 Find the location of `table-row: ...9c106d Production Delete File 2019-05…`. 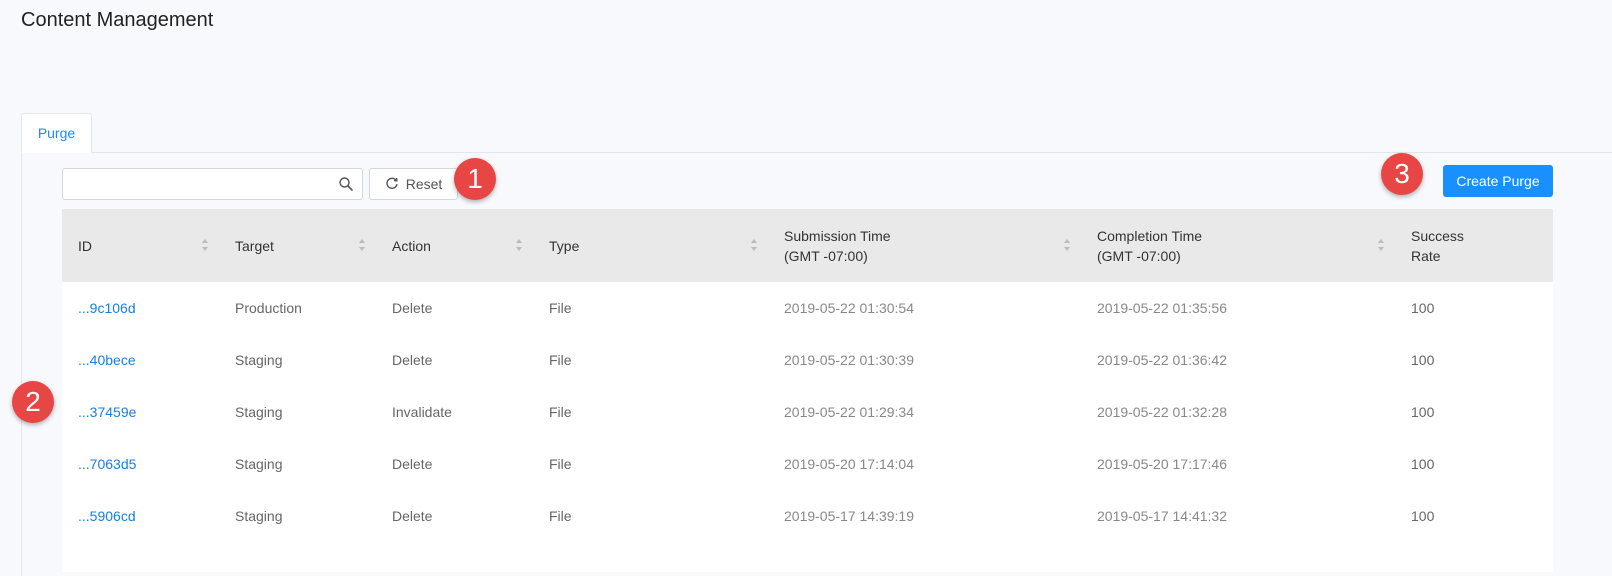

table-row: ...9c106d Production Delete File 2019-05… is located at coordinates (807, 308).